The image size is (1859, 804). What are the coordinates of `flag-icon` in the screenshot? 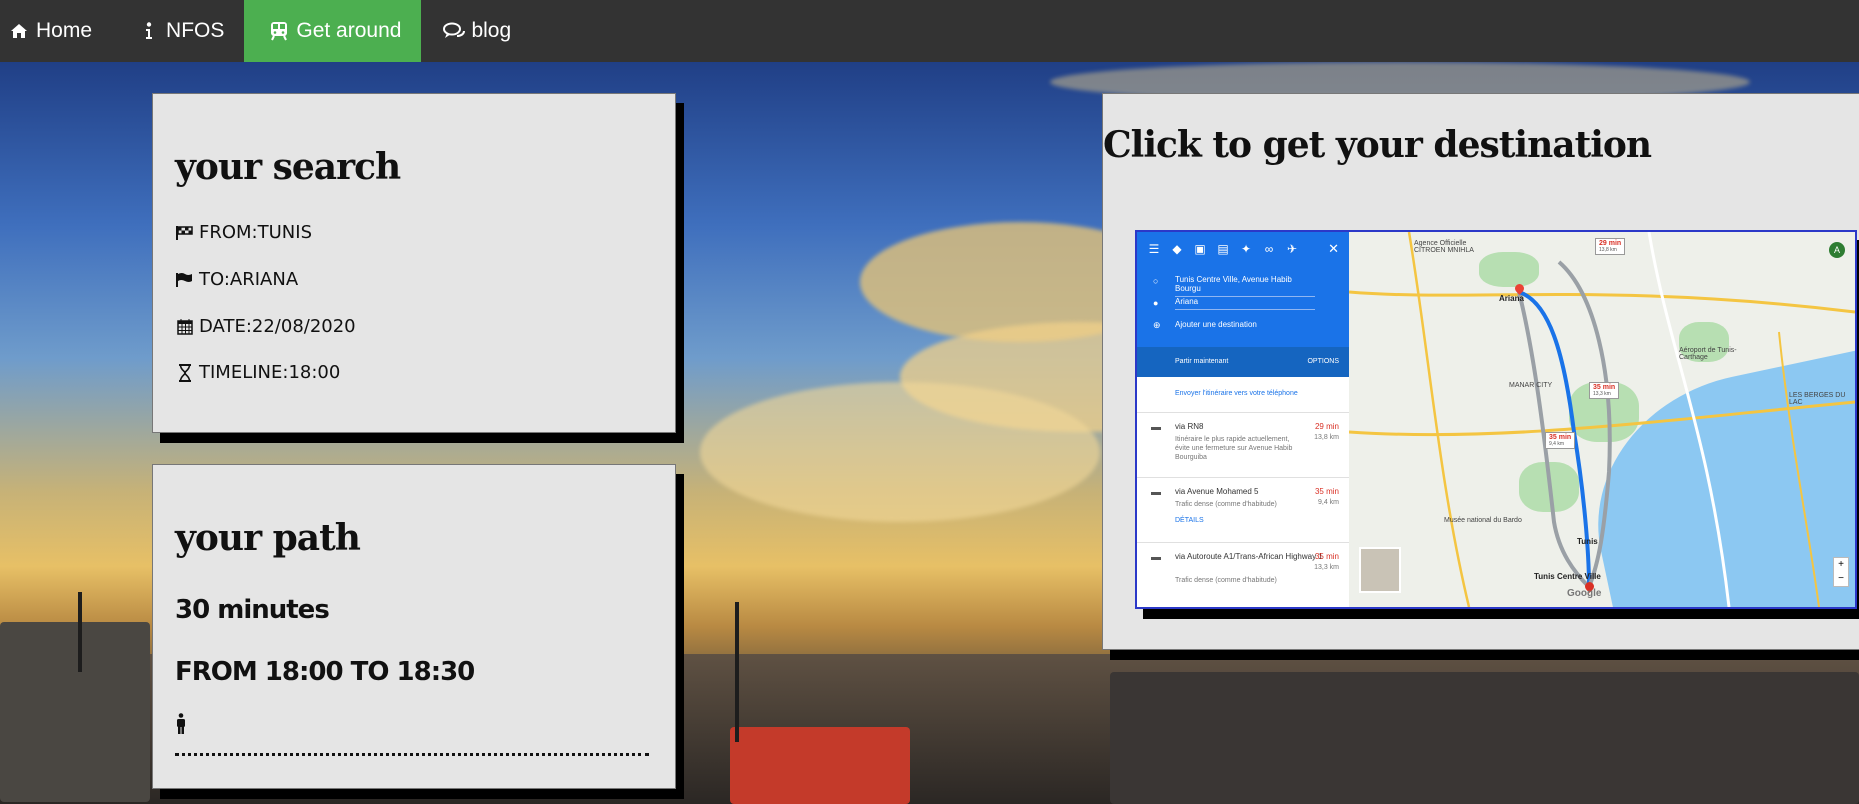 It's located at (185, 280).